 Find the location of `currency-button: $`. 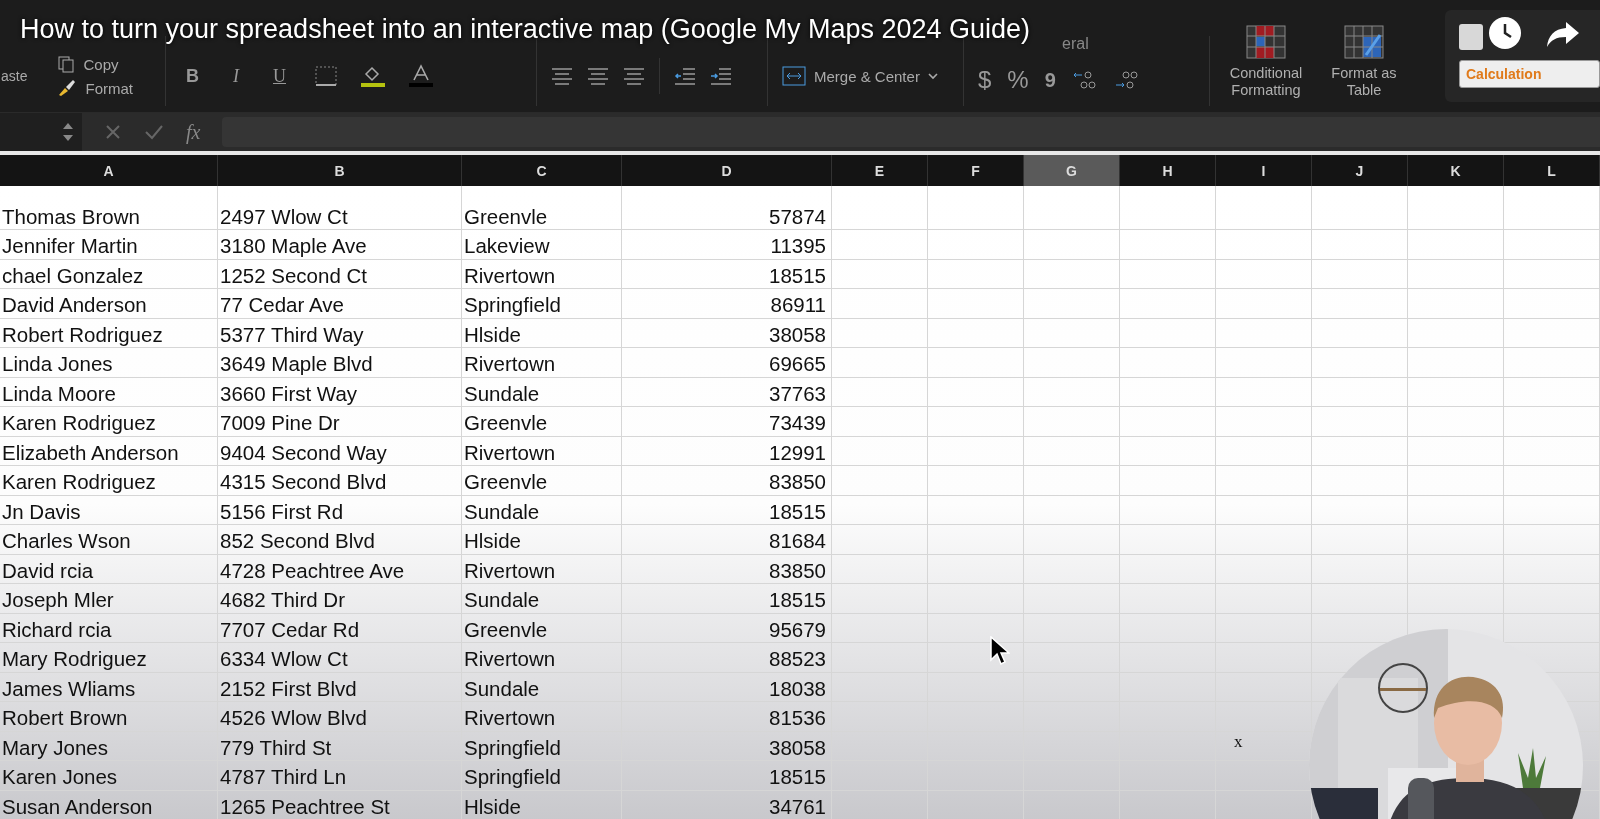

currency-button: $ is located at coordinates (985, 80).